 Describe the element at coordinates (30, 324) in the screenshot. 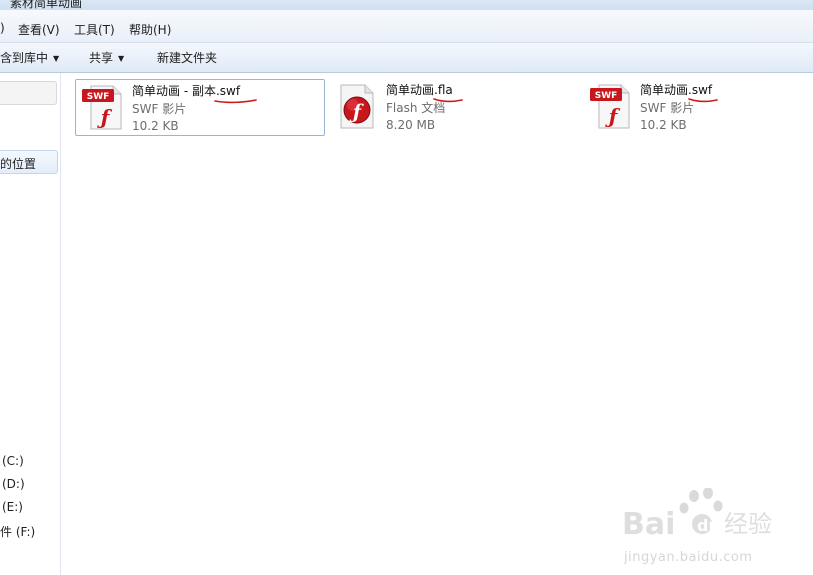

I see `navigation-pane: 的位置 (C:) (D:) (E:) 件 (F:)` at that location.